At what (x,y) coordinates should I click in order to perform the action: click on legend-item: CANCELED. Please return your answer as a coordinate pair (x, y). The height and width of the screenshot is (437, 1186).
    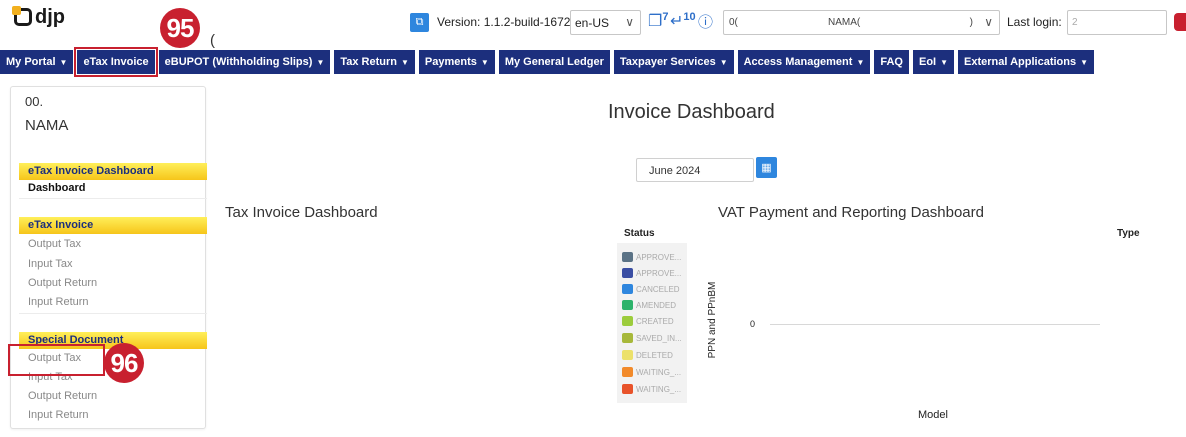
    Looking at the image, I should click on (651, 289).